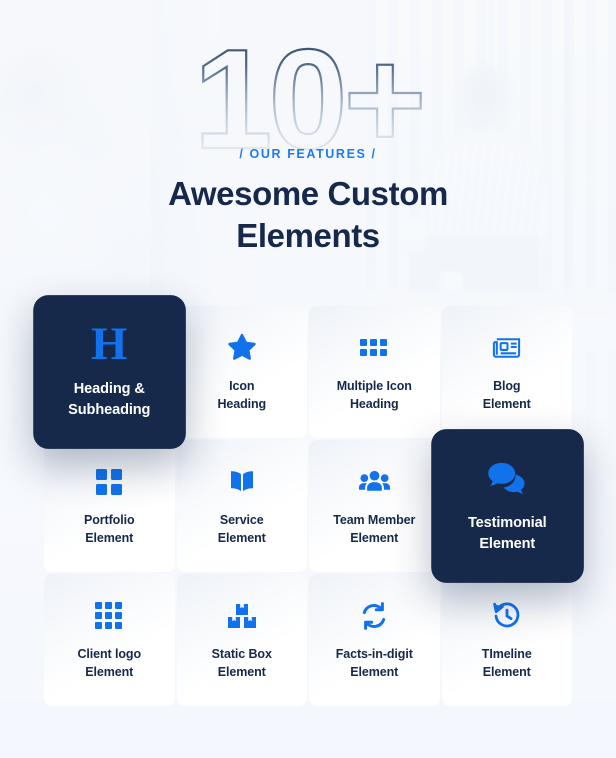 The width and height of the screenshot is (616, 758). Describe the element at coordinates (241, 506) in the screenshot. I see `feature-card: Service Element` at that location.